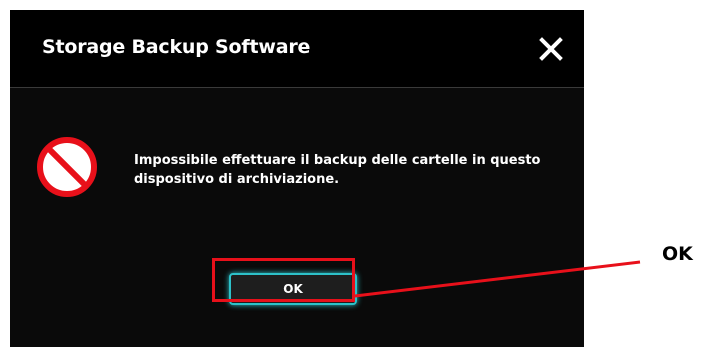 This screenshot has height=347, width=707. I want to click on close-button, so click(551, 49).